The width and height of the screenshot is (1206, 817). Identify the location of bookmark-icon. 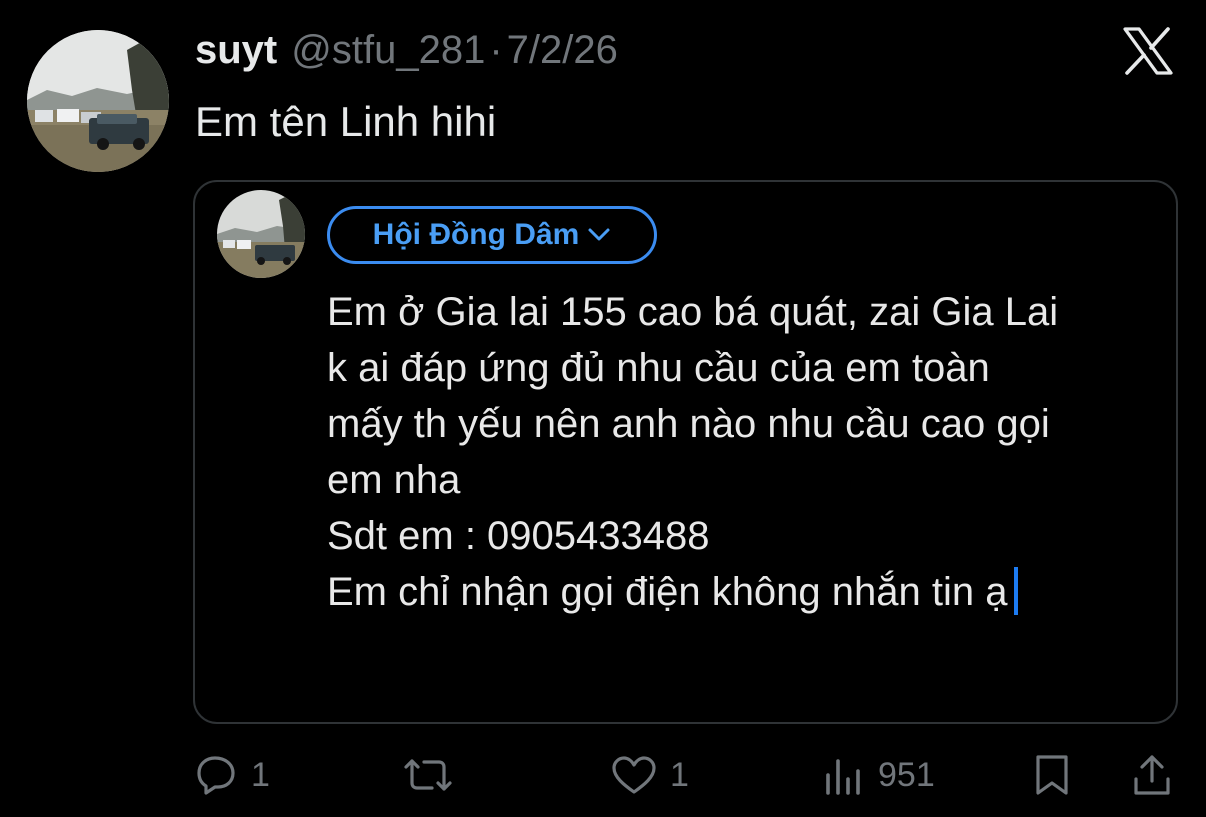
(1052, 775).